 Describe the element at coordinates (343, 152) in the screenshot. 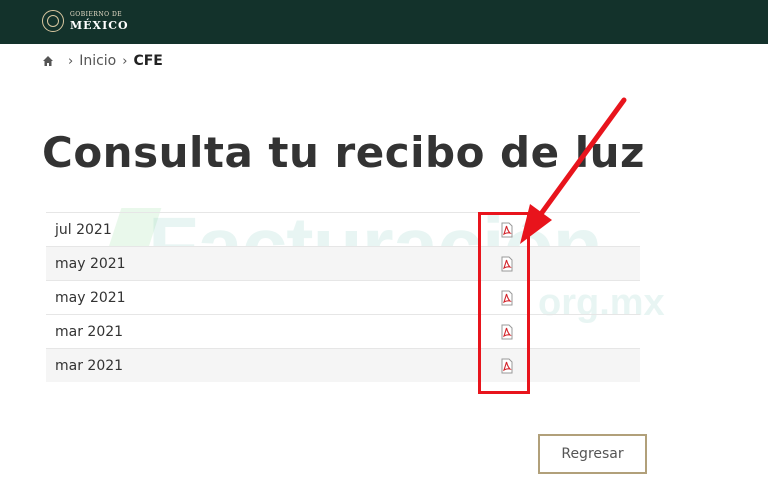

I see `page-title: Consulta tu recibo de luz` at that location.